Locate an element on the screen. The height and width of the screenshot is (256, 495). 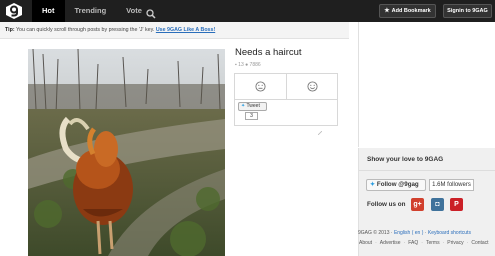
comment-icon: ▪ is located at coordinates (236, 65).